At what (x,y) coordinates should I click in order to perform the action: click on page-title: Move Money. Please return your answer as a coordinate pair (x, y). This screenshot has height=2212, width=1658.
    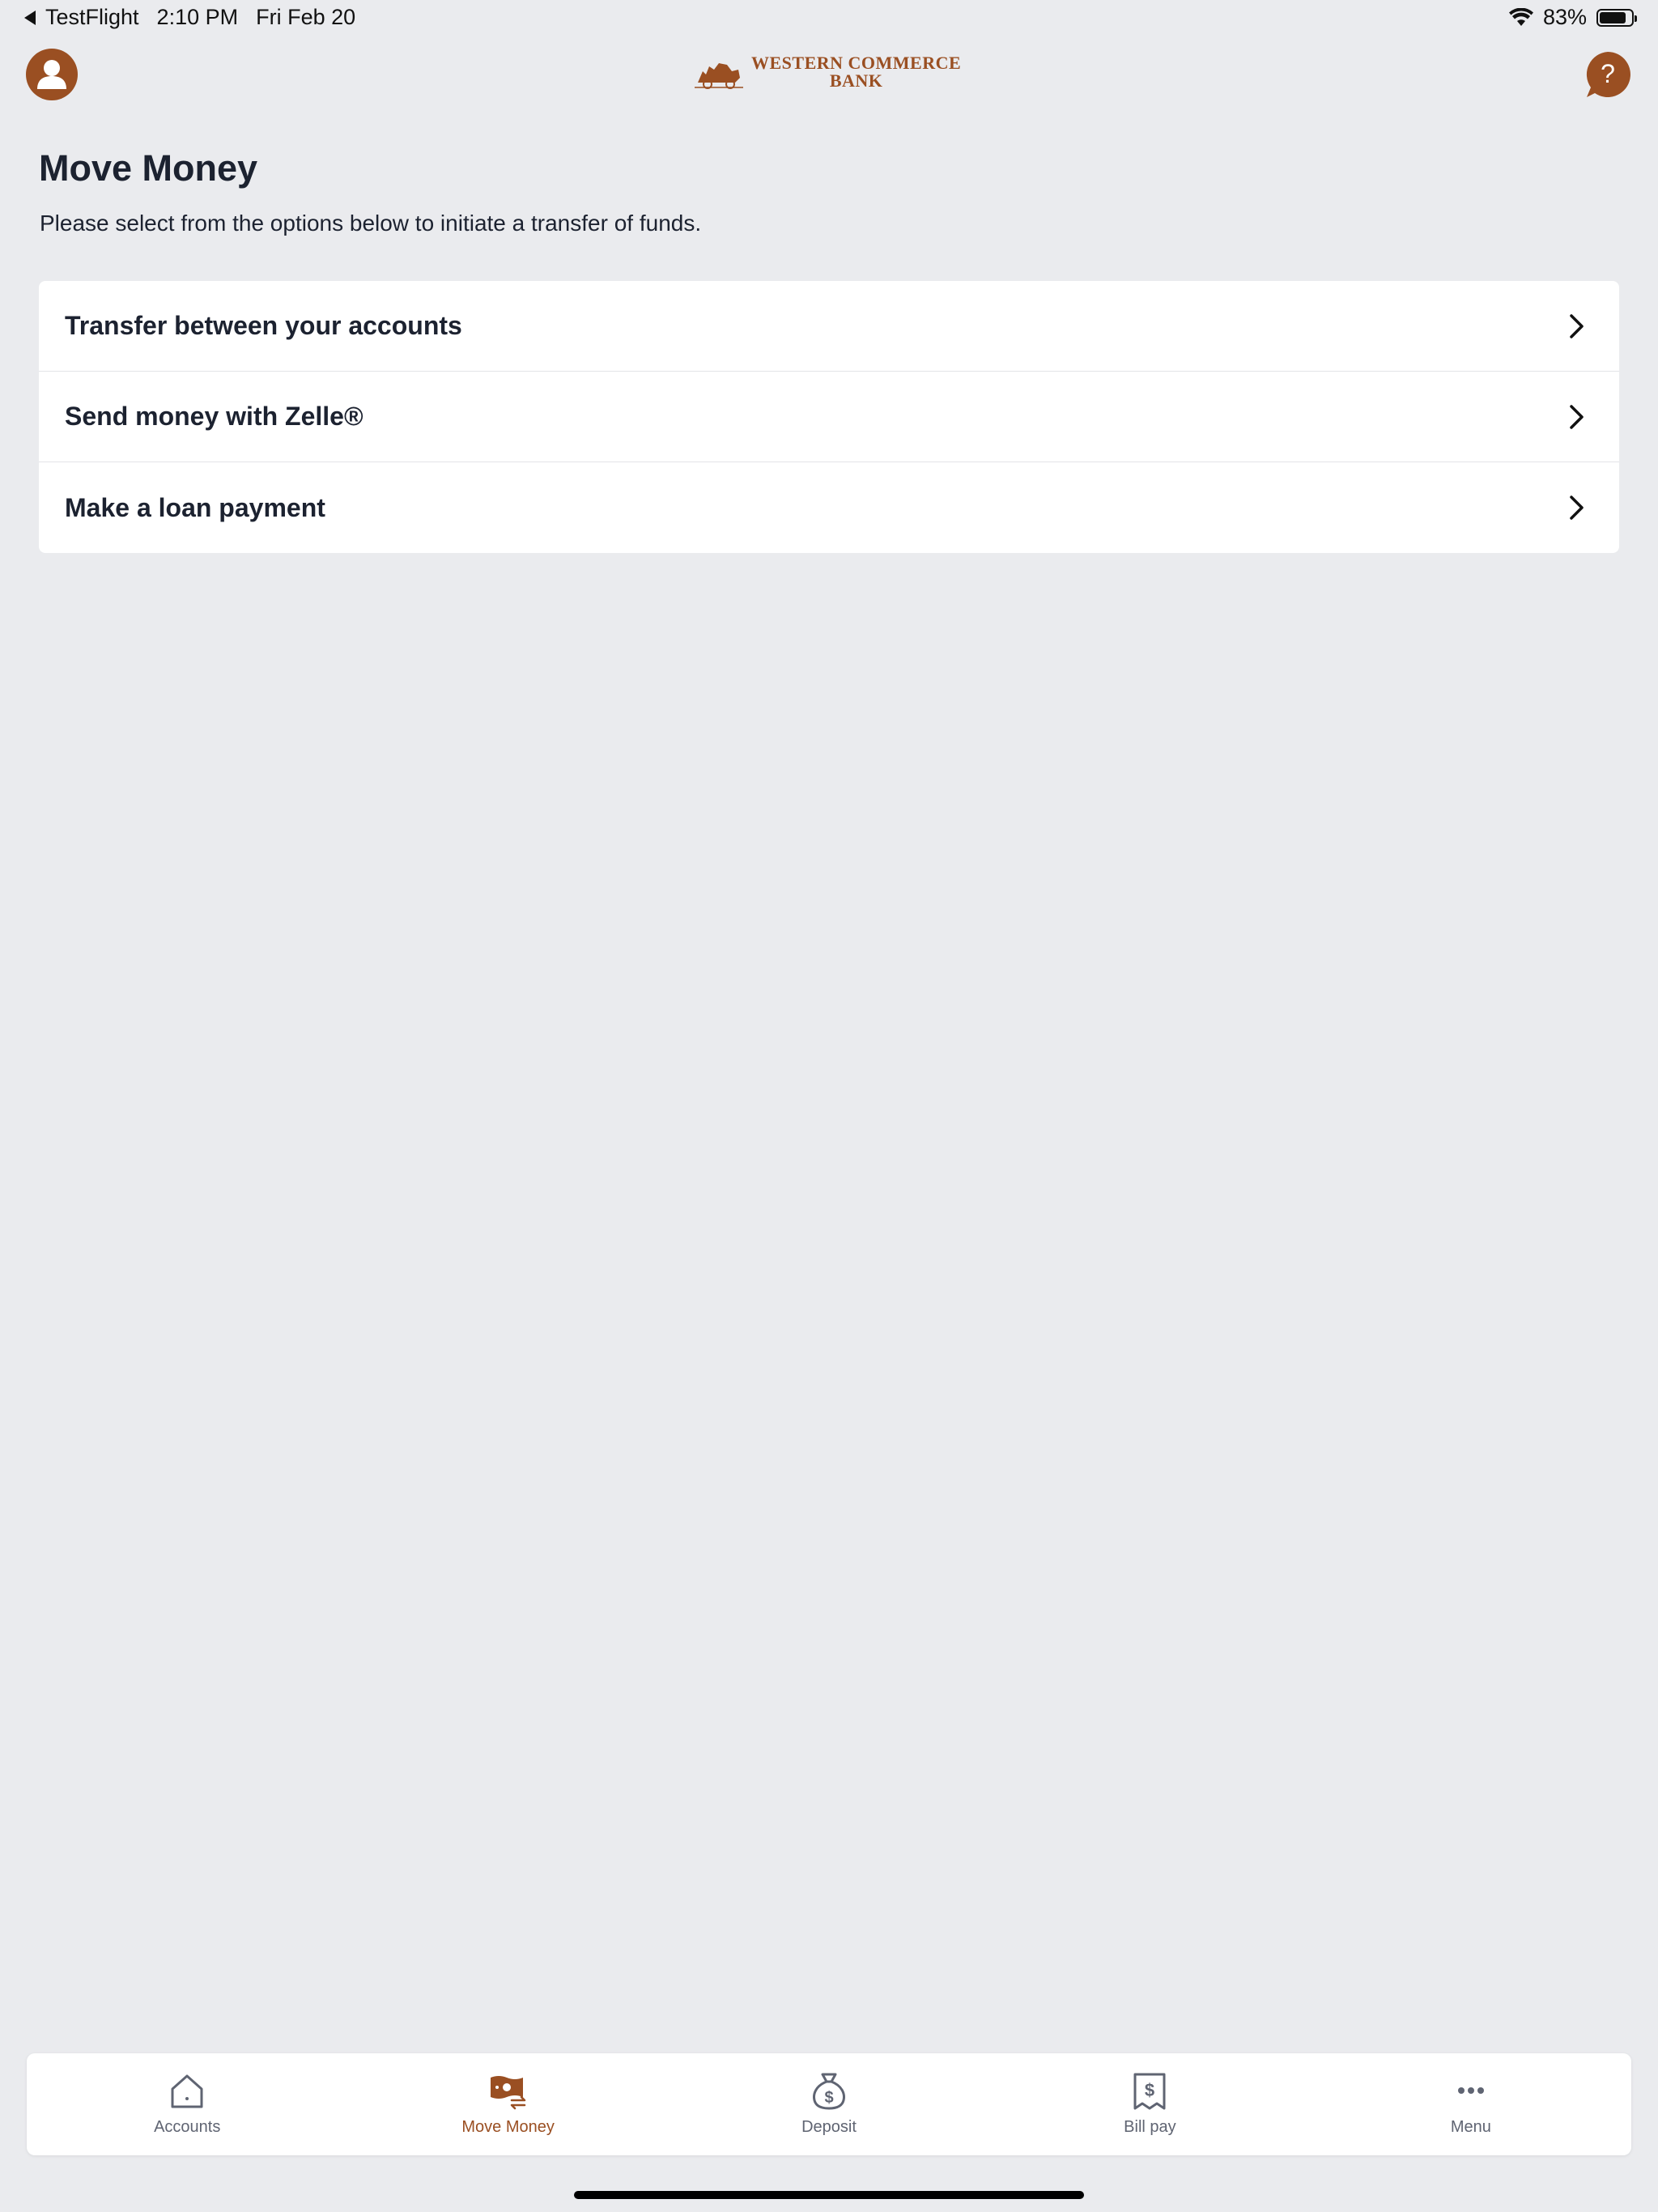
    Looking at the image, I should click on (148, 168).